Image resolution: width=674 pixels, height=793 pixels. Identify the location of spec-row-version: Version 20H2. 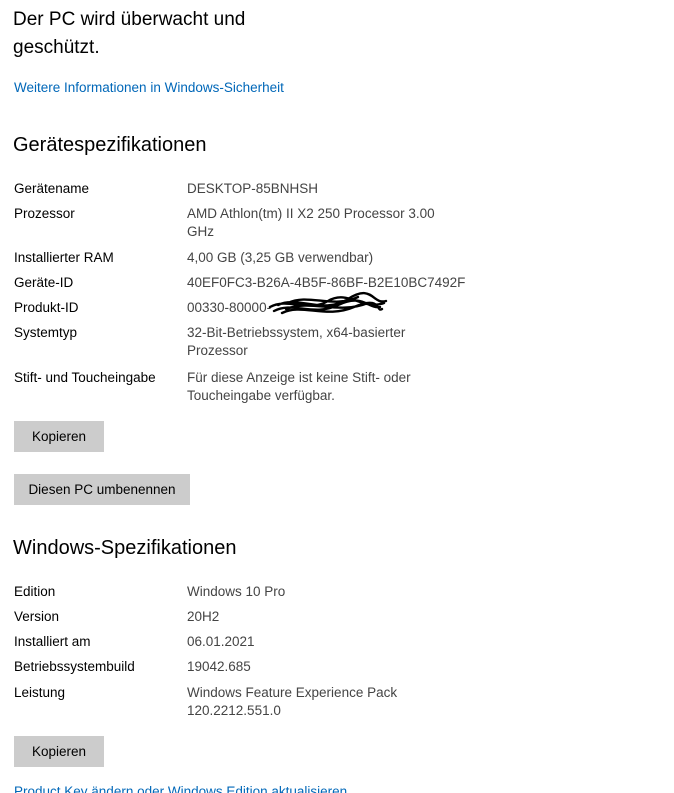
(244, 617).